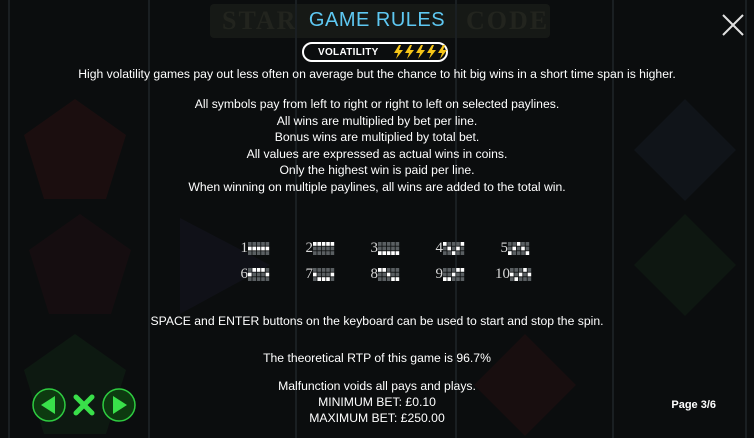 The image size is (754, 438). Describe the element at coordinates (374, 274) in the screenshot. I see `payline-number: 8` at that location.